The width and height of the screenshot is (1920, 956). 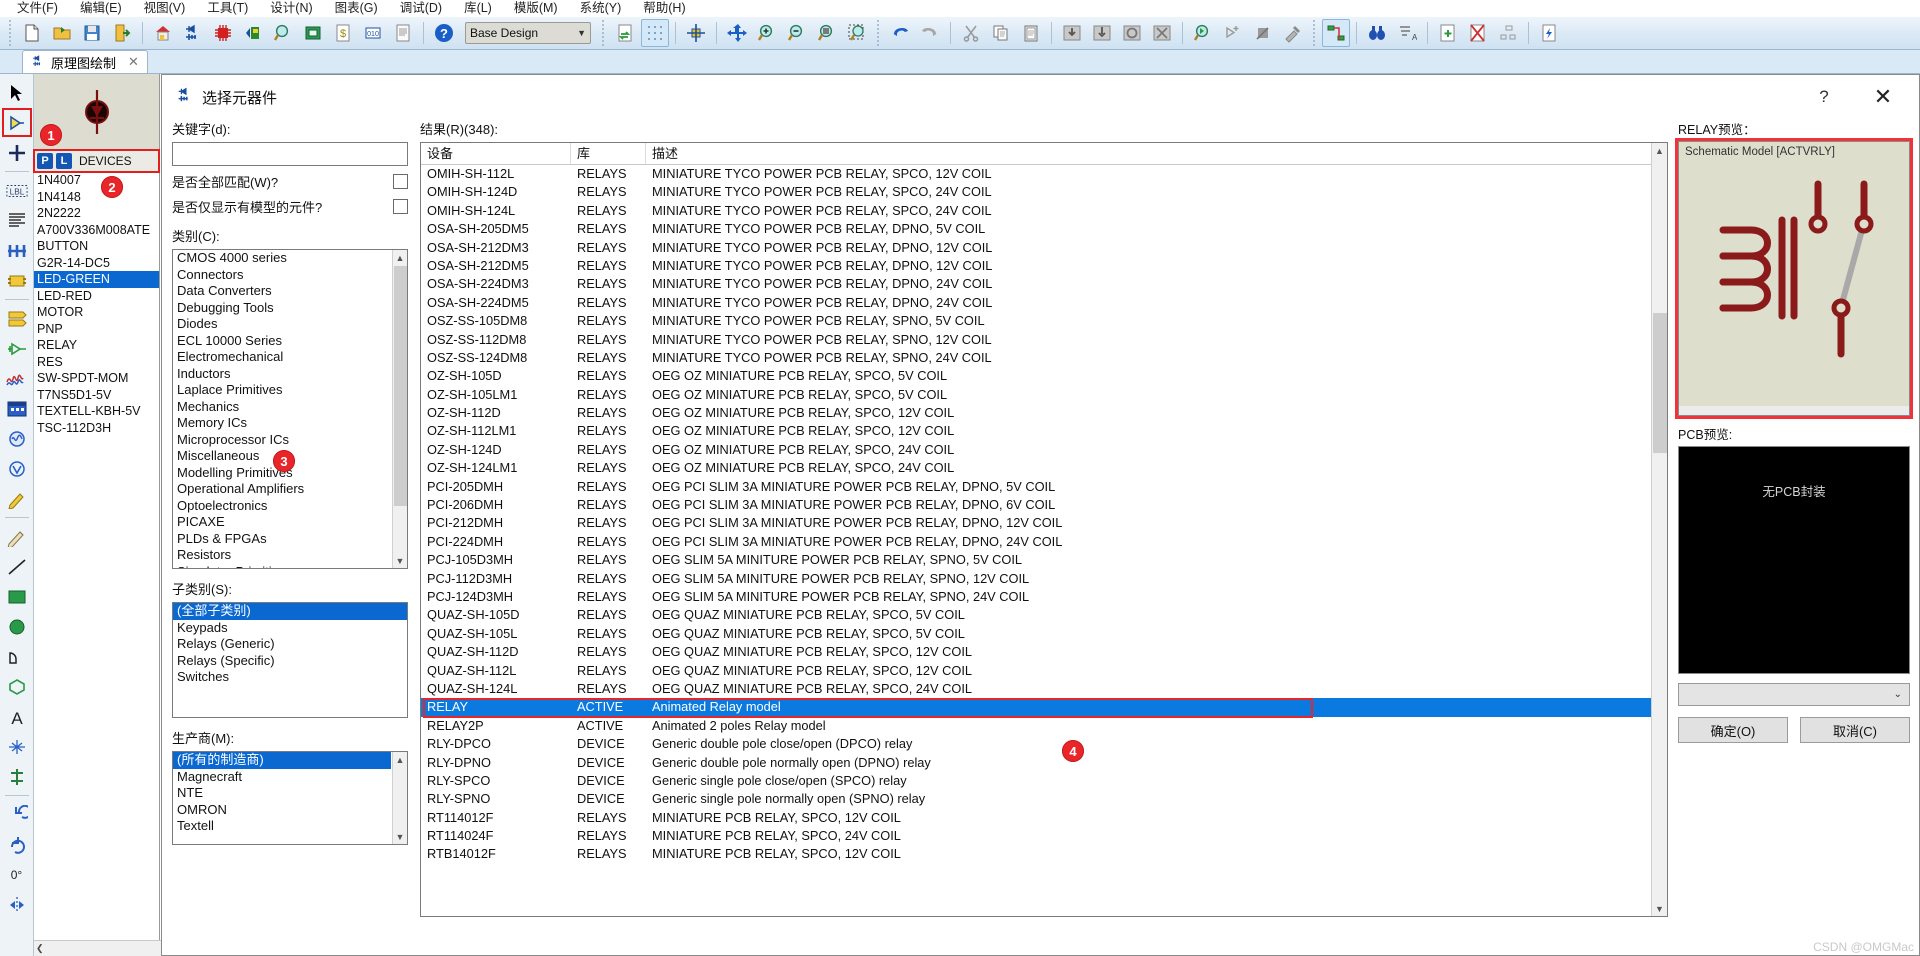 I want to click on close-icon: ✕, so click(x=130, y=62).